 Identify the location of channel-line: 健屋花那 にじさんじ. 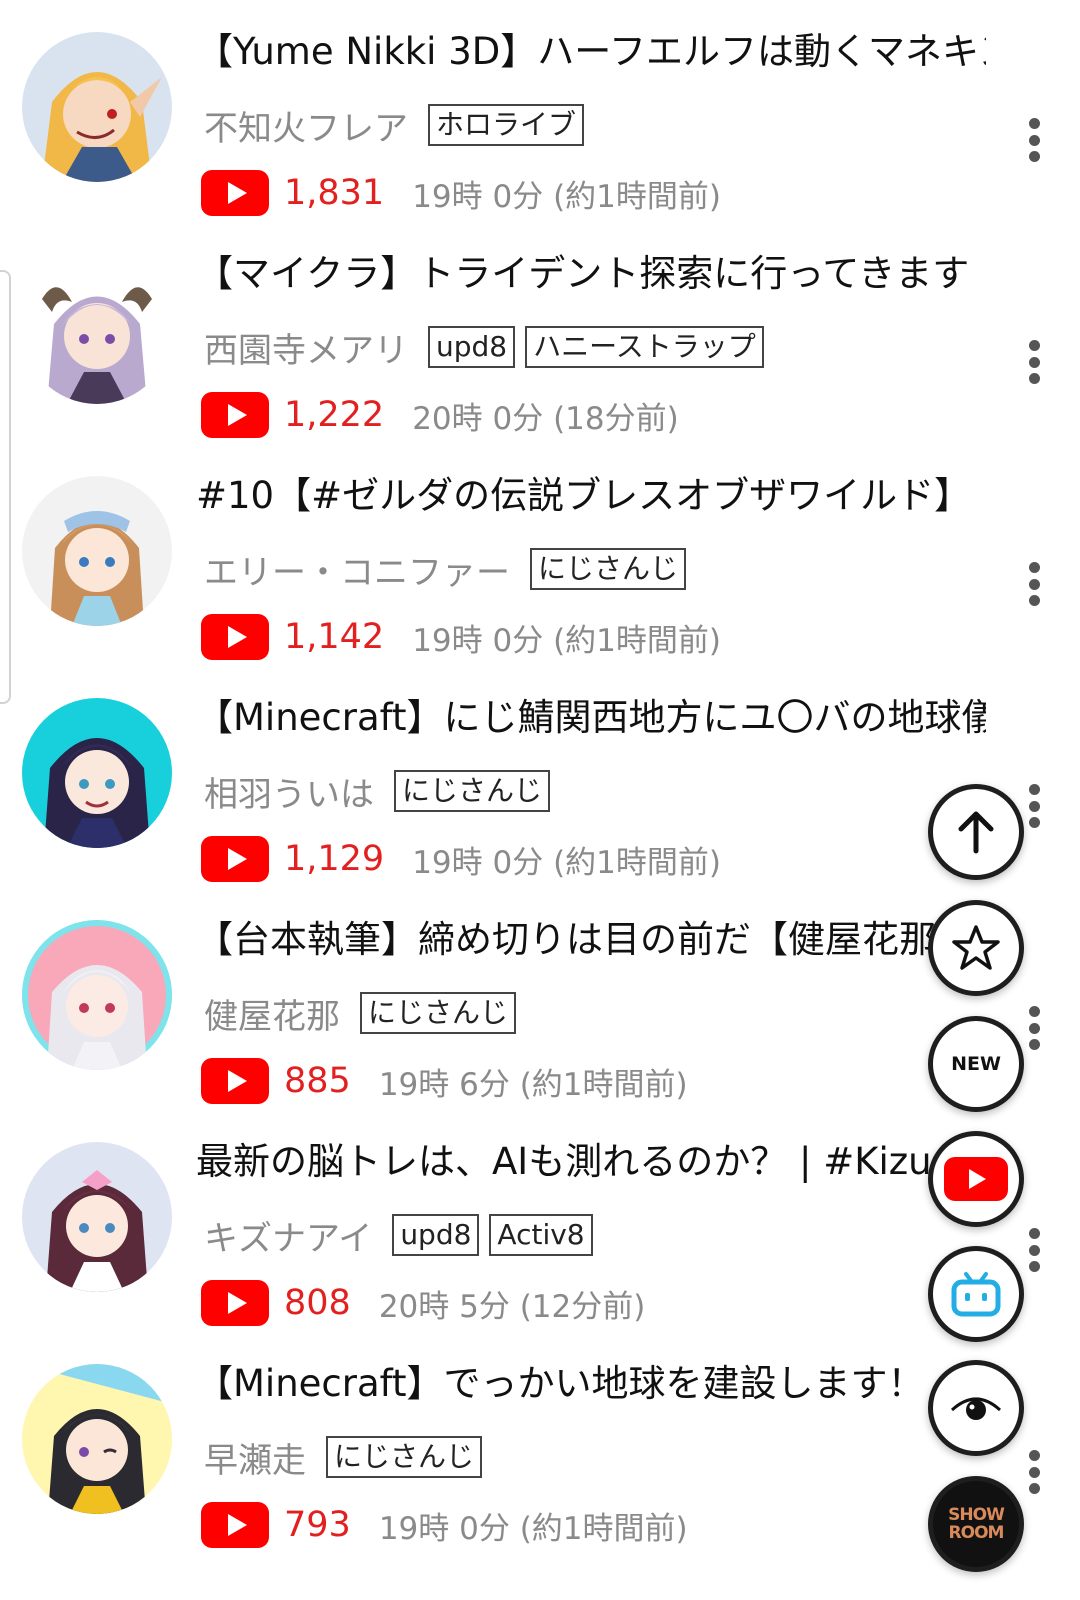
(365, 1013).